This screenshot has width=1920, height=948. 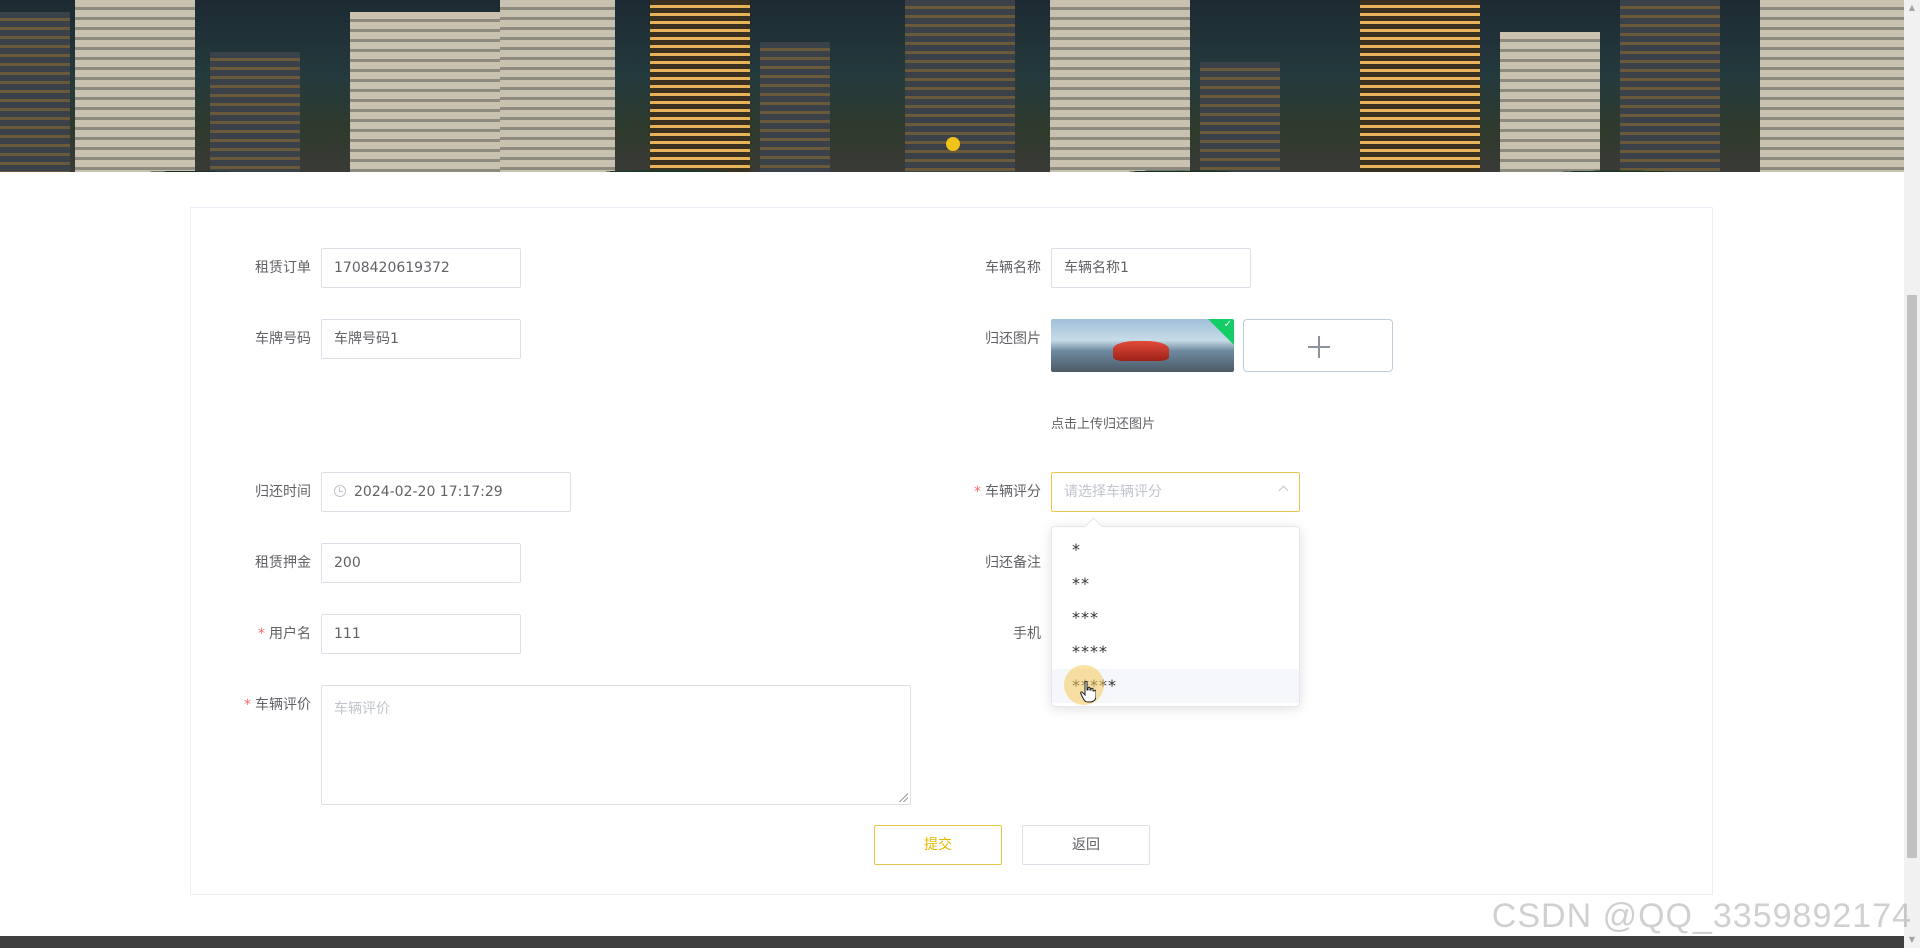 I want to click on check-icon: ✓, so click(x=1227, y=324).